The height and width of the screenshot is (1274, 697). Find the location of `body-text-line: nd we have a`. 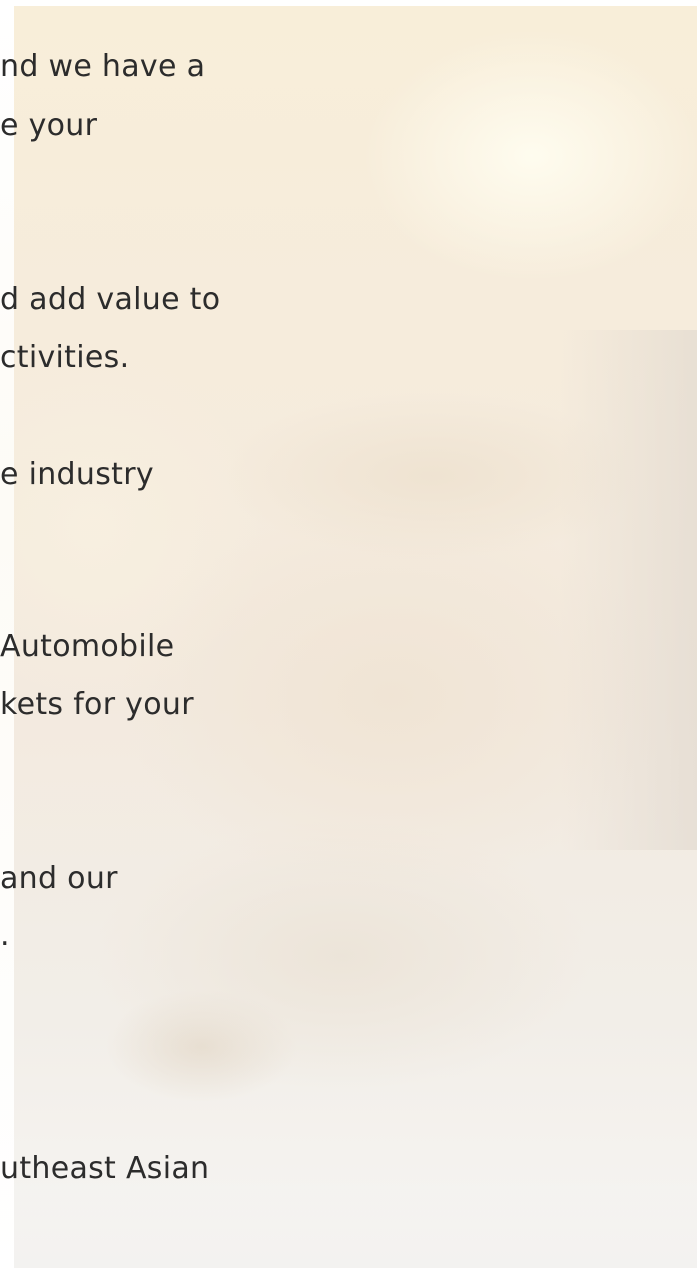

body-text-line: nd we have a is located at coordinates (103, 66).